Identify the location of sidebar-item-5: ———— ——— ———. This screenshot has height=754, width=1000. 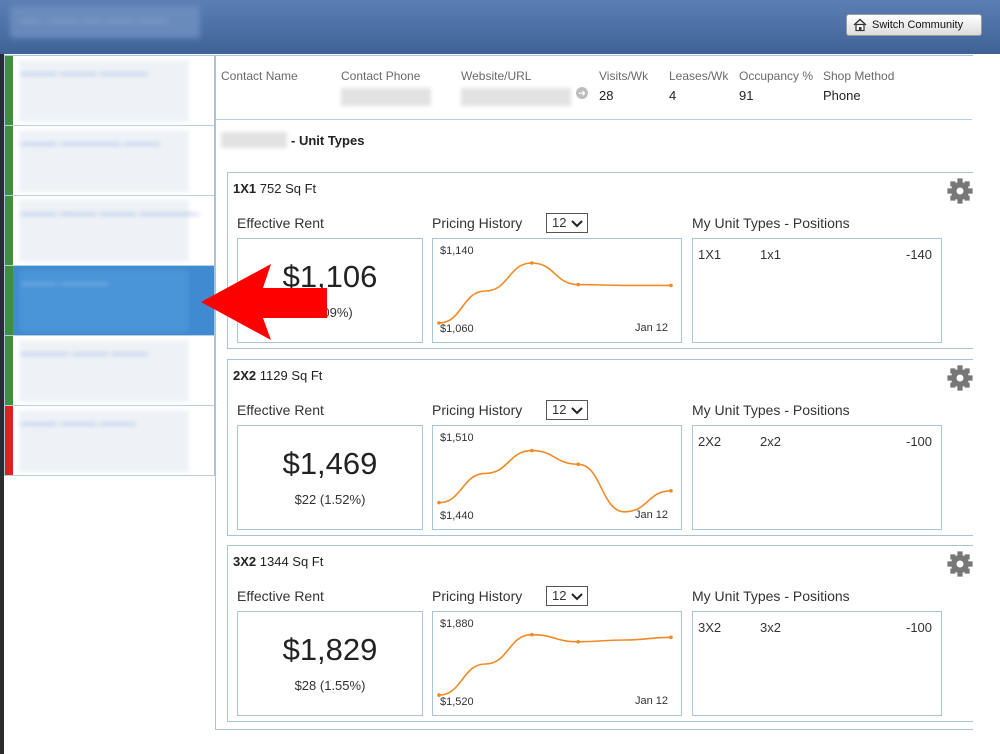
(109, 371).